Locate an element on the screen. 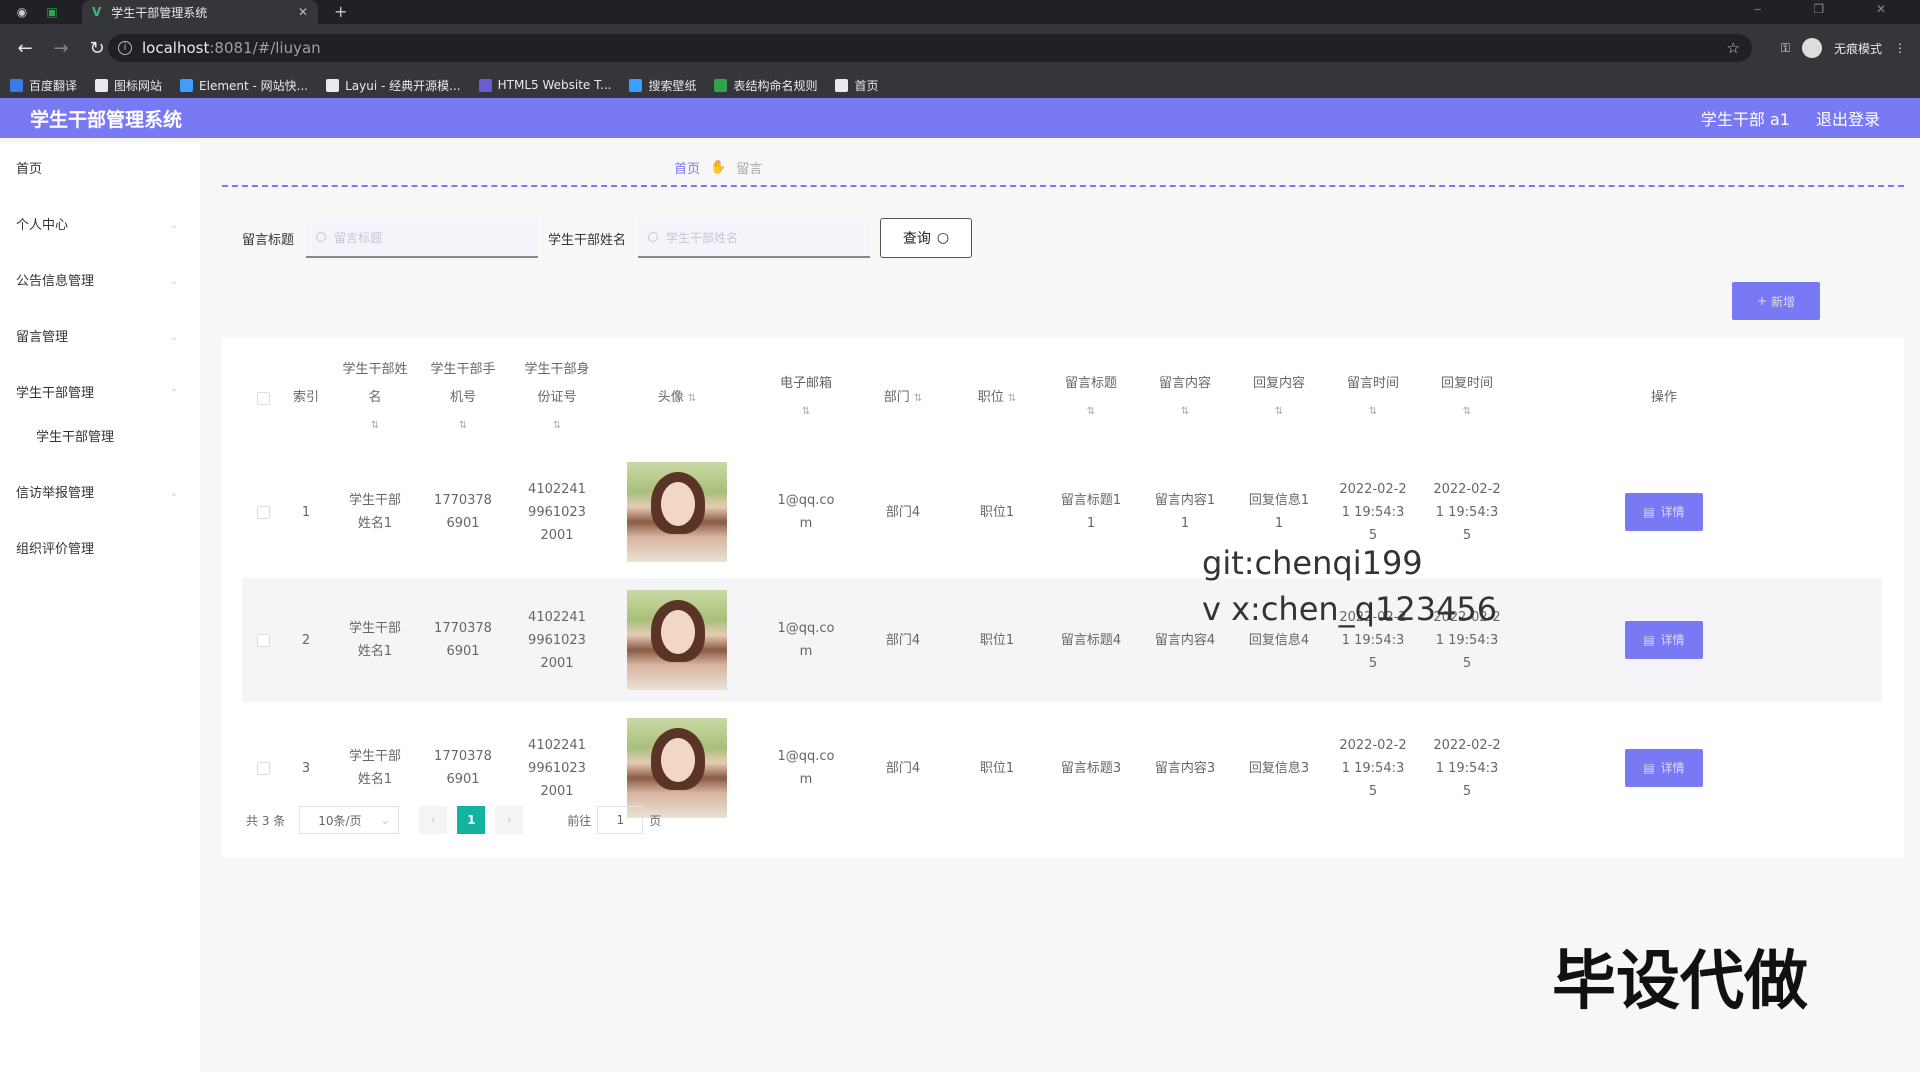  app-header: 学生干部管理系统 学生干部 a1 退出登录 is located at coordinates (960, 118).